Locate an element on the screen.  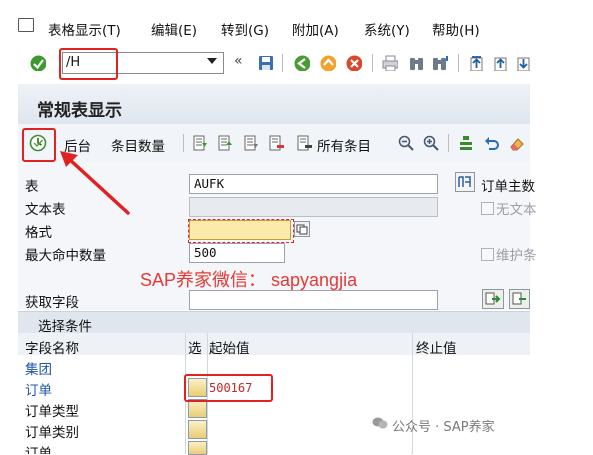
find-icon is located at coordinates (416, 63).